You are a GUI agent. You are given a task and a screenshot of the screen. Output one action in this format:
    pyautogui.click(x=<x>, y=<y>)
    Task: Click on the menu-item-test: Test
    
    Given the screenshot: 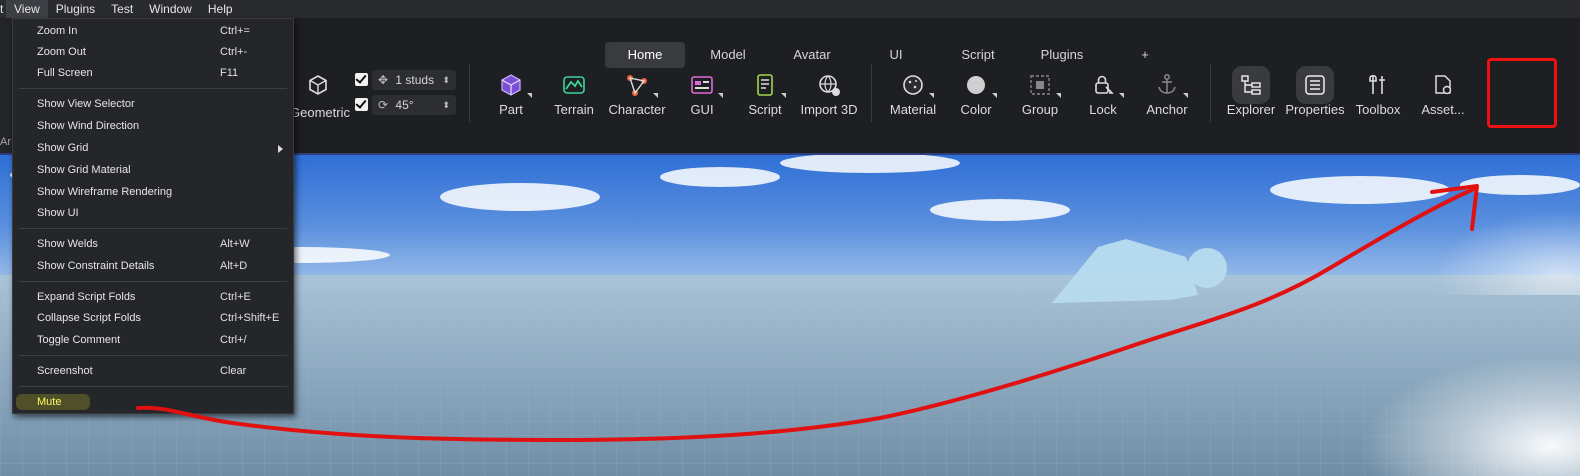 What is the action you would take?
    pyautogui.click(x=122, y=9)
    